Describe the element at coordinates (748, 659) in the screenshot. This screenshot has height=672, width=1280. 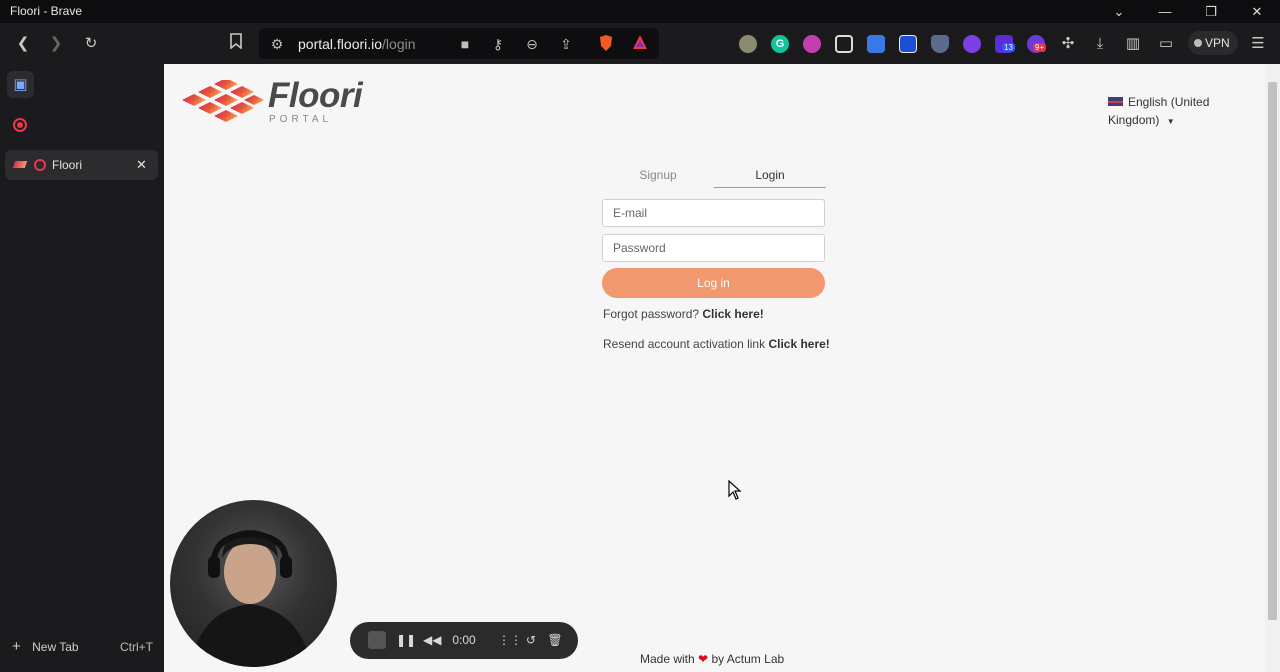
I see `footer-suffix: by Actum Lab` at that location.